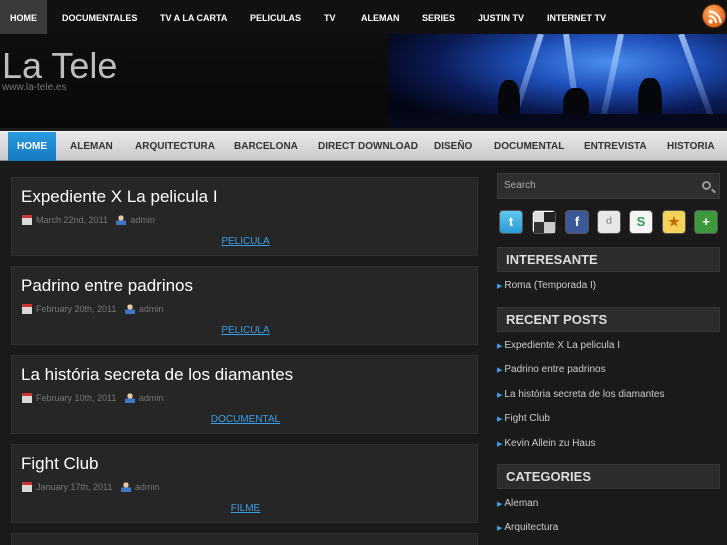  I want to click on post-meta: March 22nd, 2011 admin, so click(88, 220).